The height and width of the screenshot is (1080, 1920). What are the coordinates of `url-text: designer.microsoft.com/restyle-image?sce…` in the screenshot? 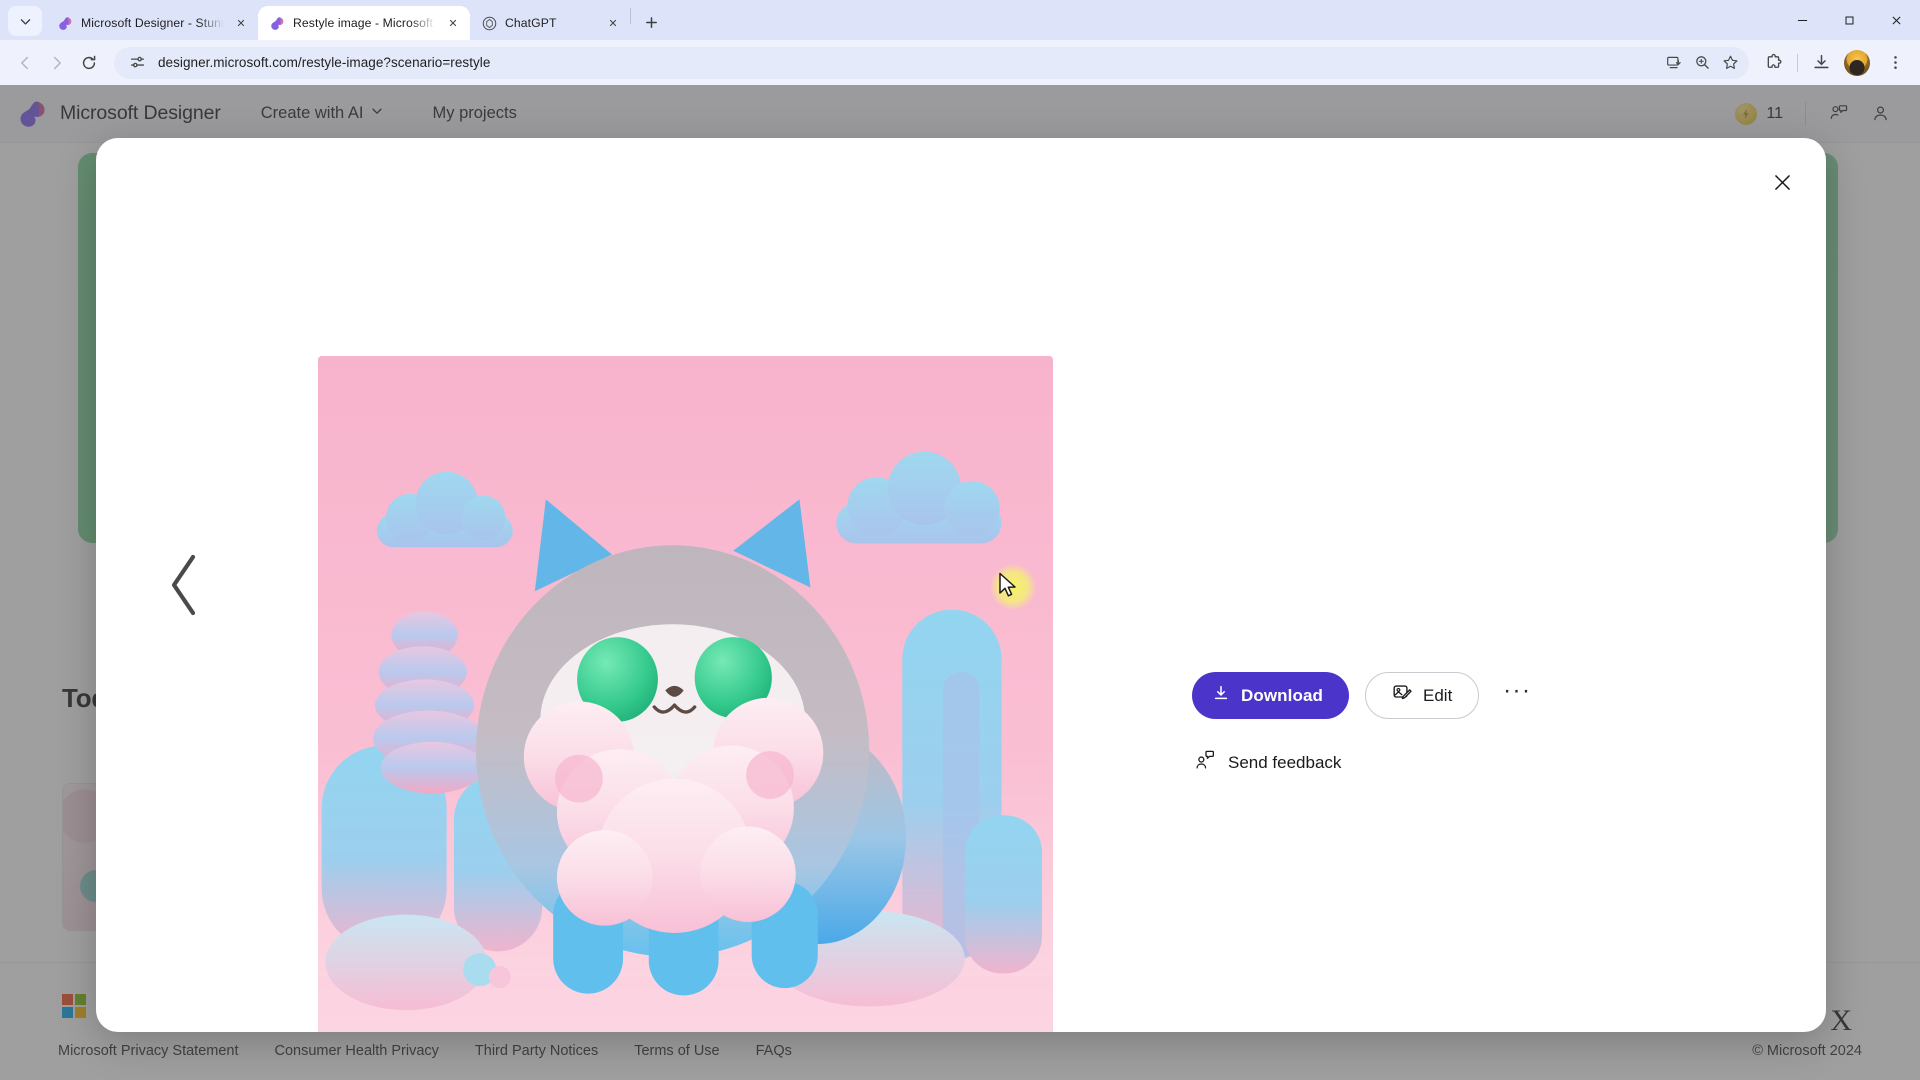 It's located at (324, 62).